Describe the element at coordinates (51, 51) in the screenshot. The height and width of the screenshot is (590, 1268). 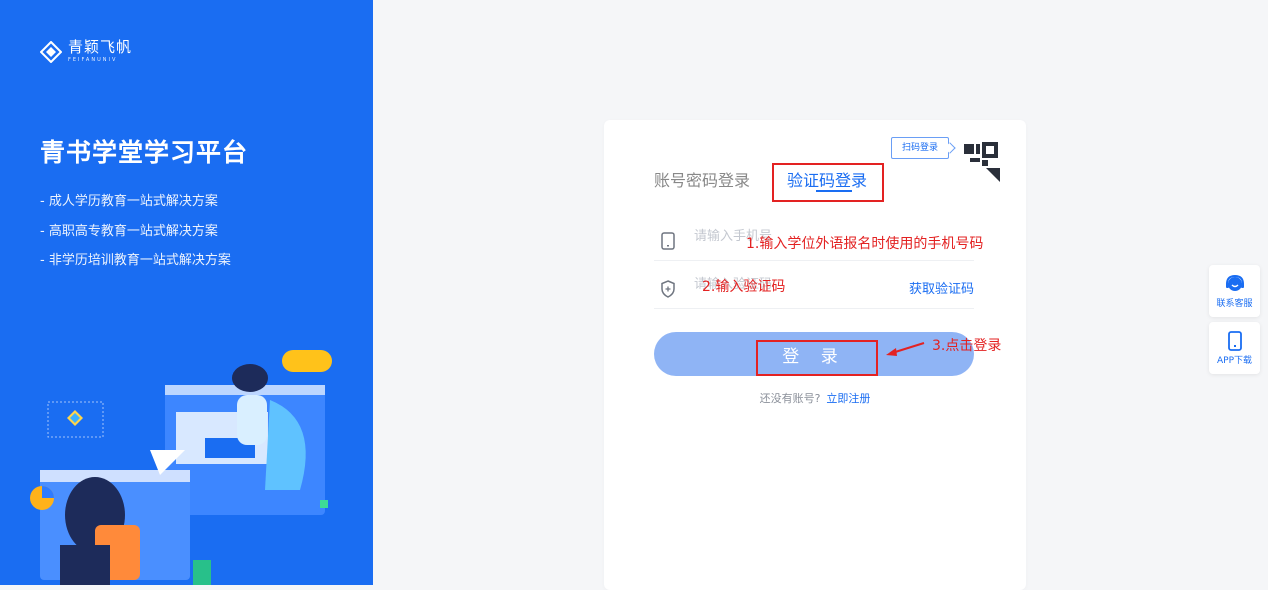
I see `logo-icon` at that location.